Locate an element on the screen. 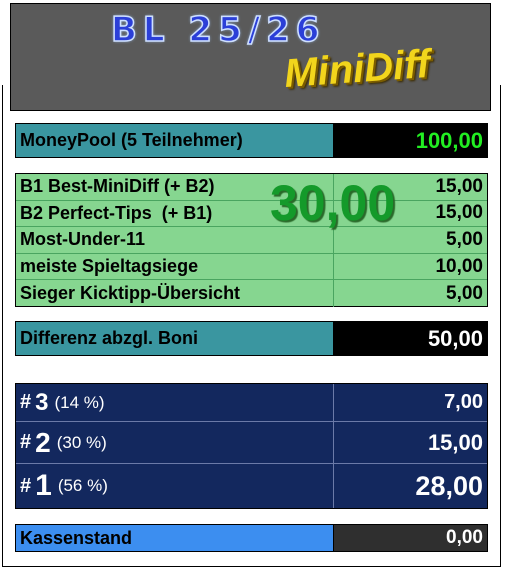  prize-label: # 1 (56 %) is located at coordinates (175, 486).